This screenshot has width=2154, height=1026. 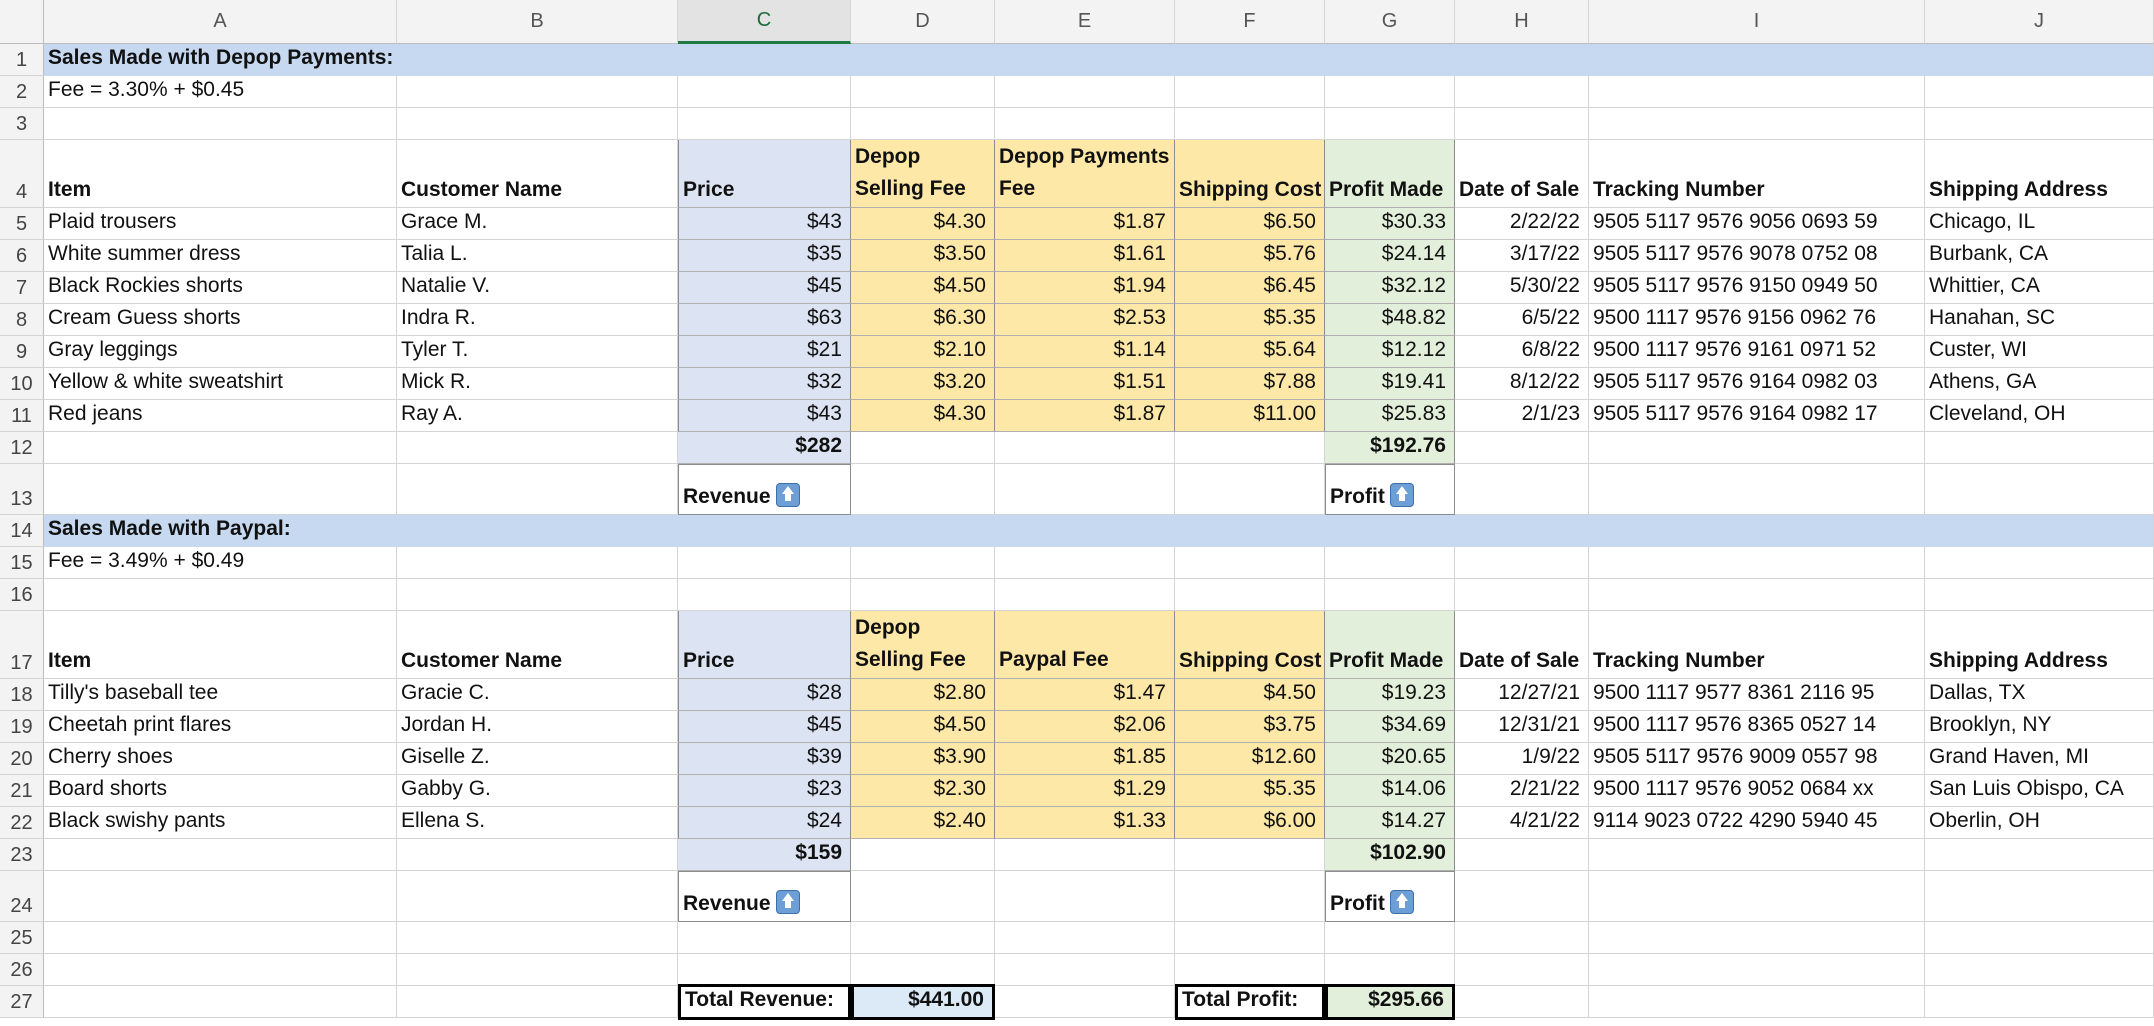 I want to click on column-header-d: D, so click(x=923, y=22).